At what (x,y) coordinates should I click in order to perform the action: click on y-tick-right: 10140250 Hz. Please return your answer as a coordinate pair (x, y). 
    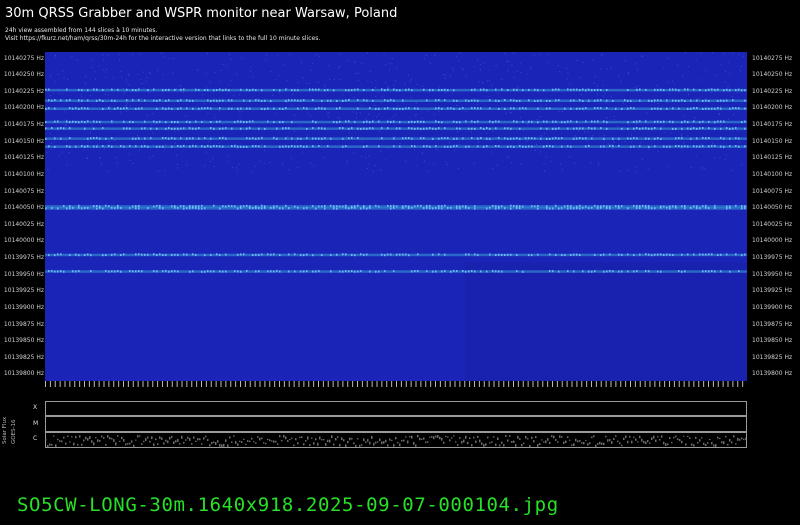
    Looking at the image, I should click on (772, 75).